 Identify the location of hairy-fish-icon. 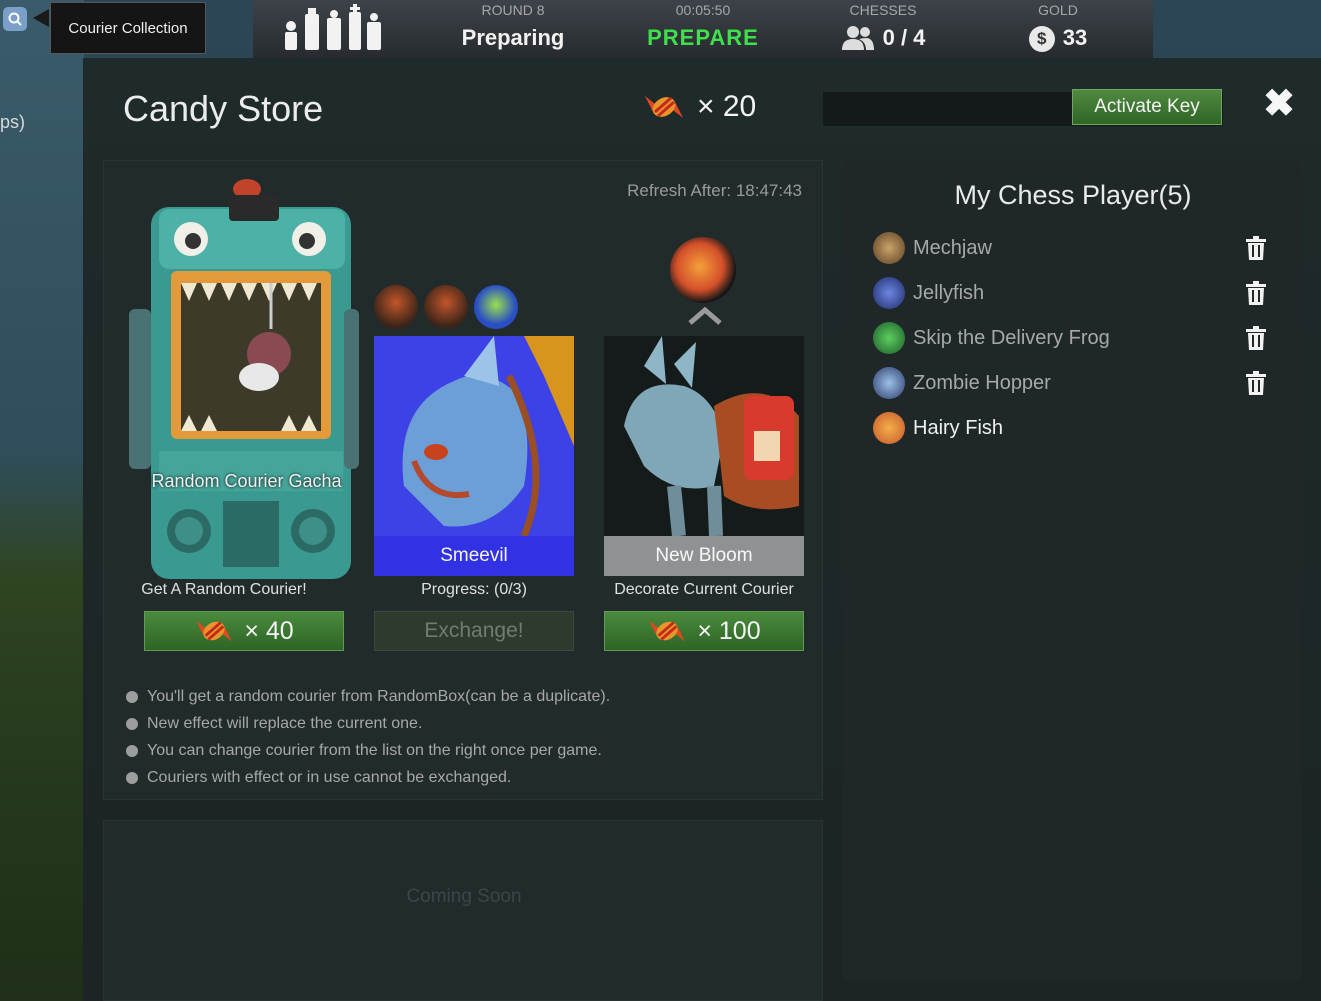
(889, 428).